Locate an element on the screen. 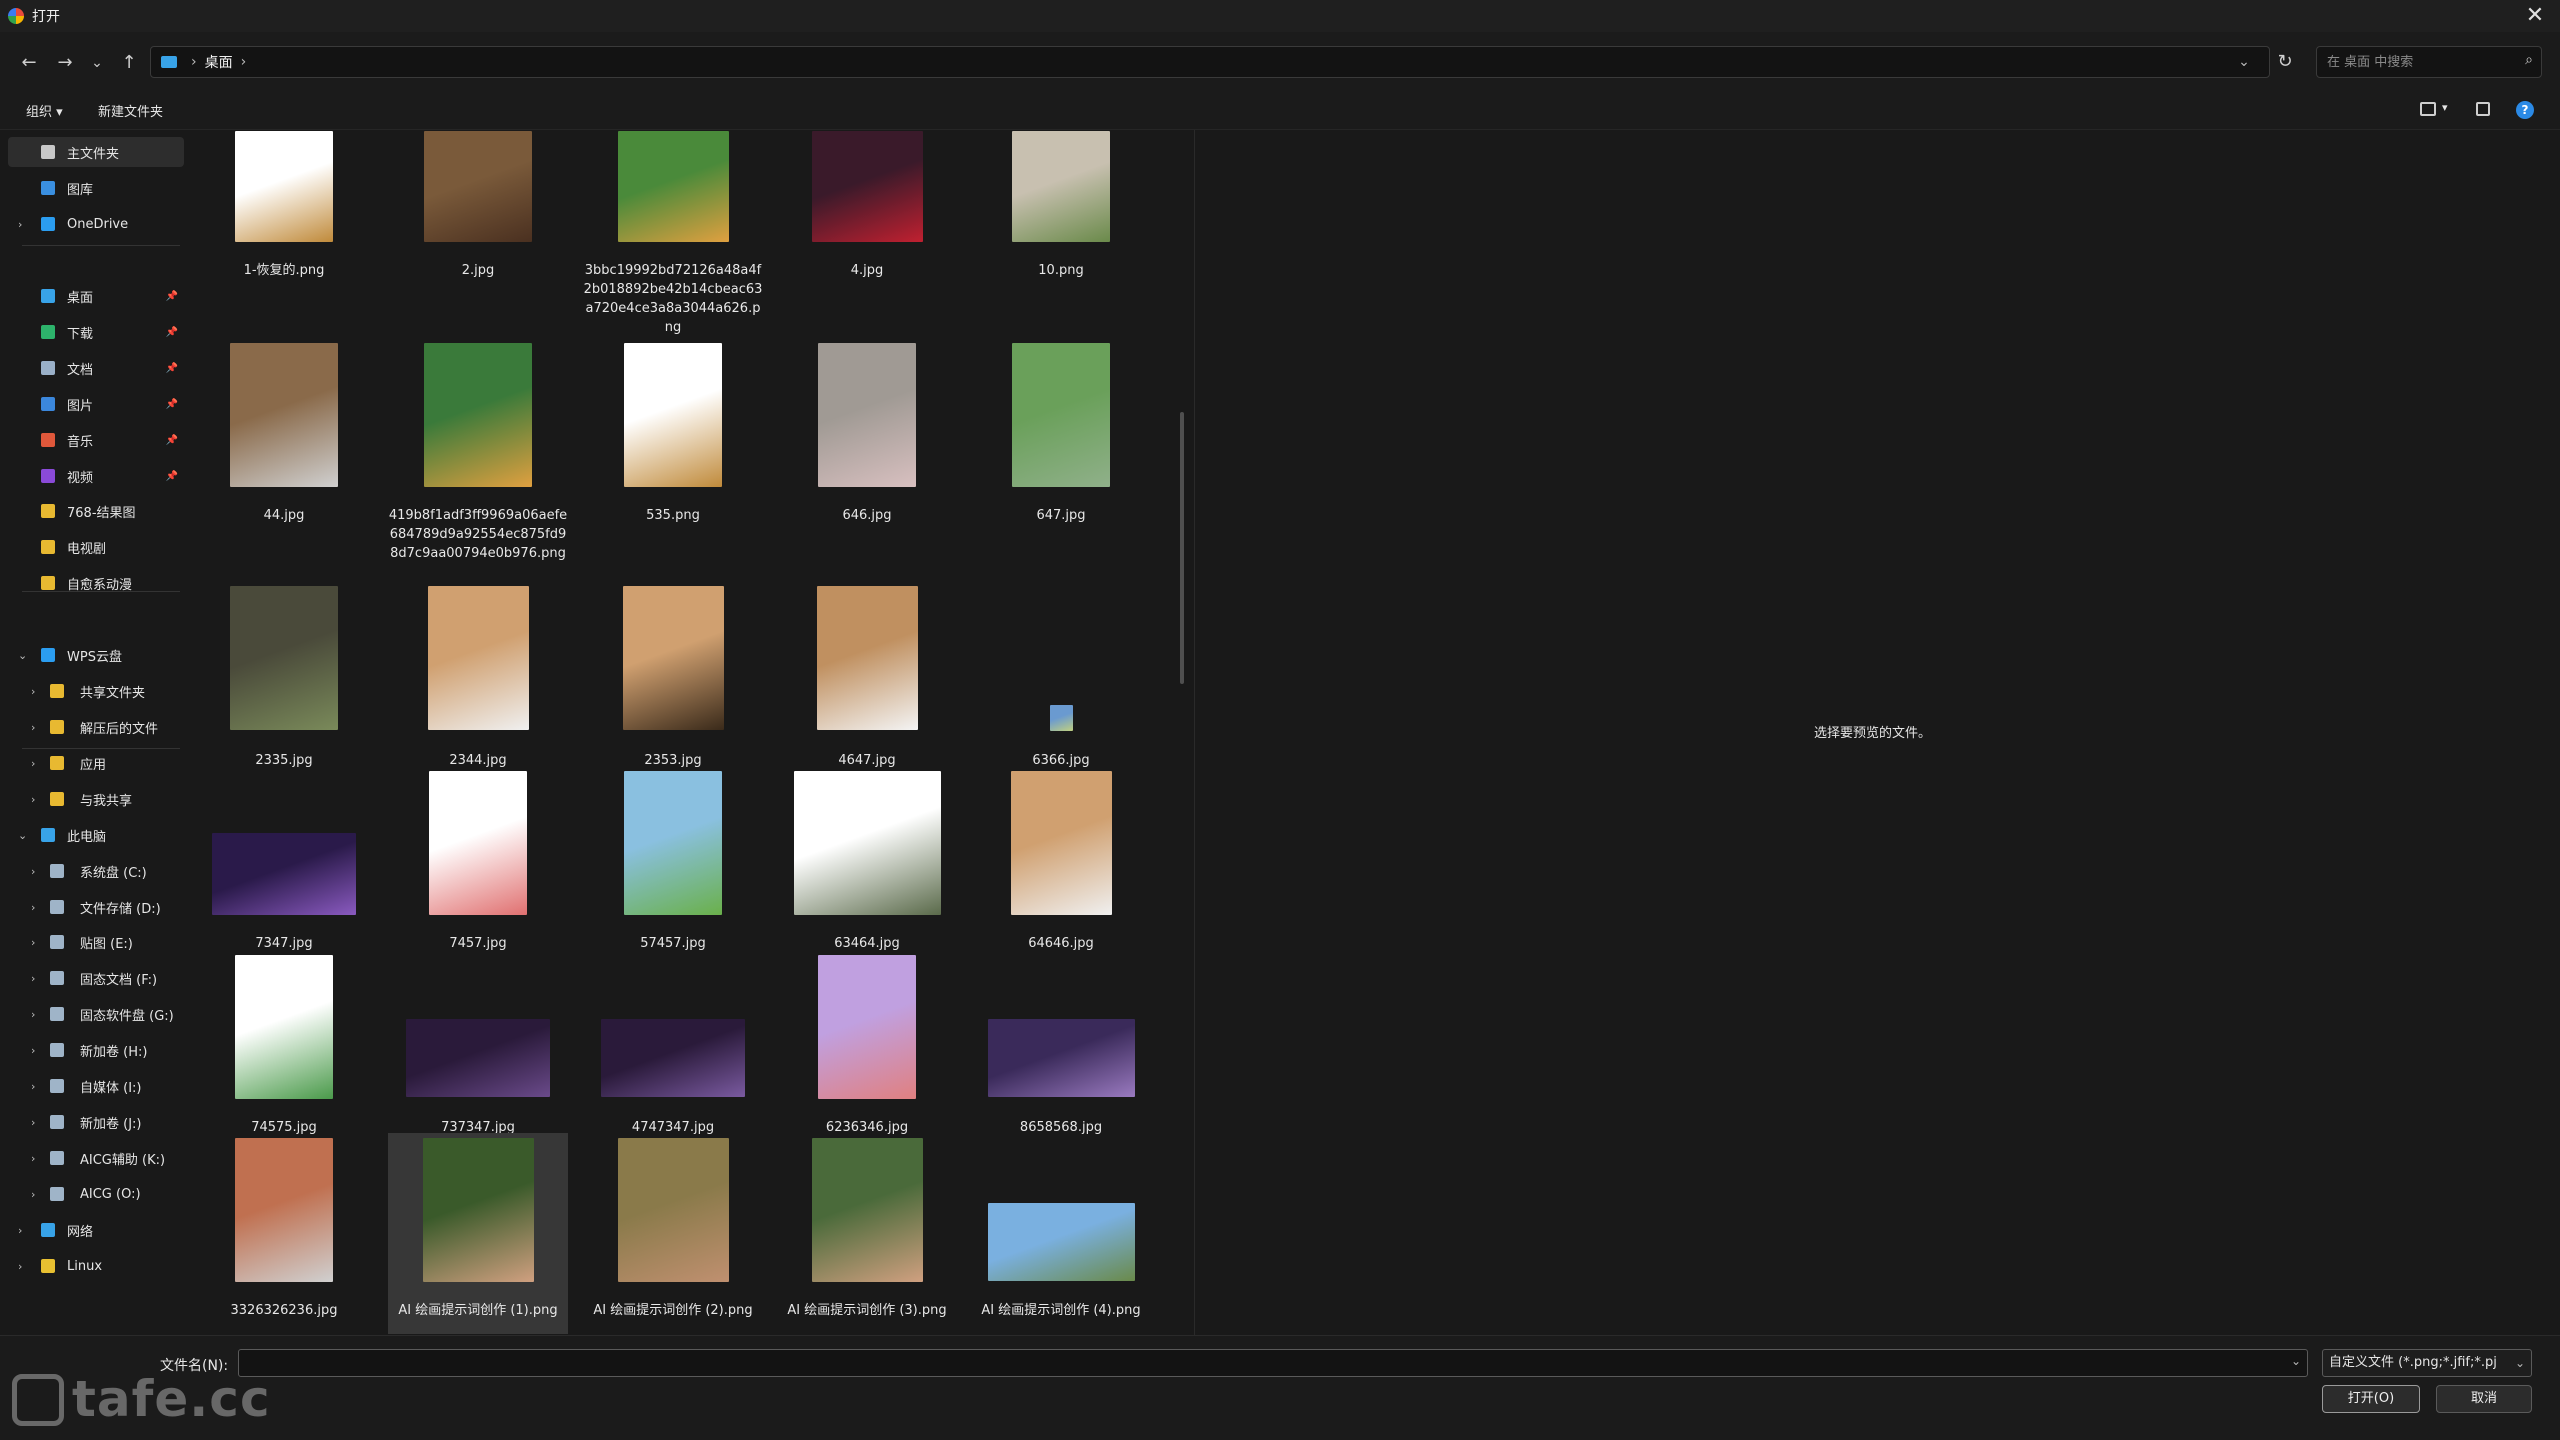 The image size is (2560, 1440). sidebar-item: › 文件存储 (D:) is located at coordinates (96, 907).